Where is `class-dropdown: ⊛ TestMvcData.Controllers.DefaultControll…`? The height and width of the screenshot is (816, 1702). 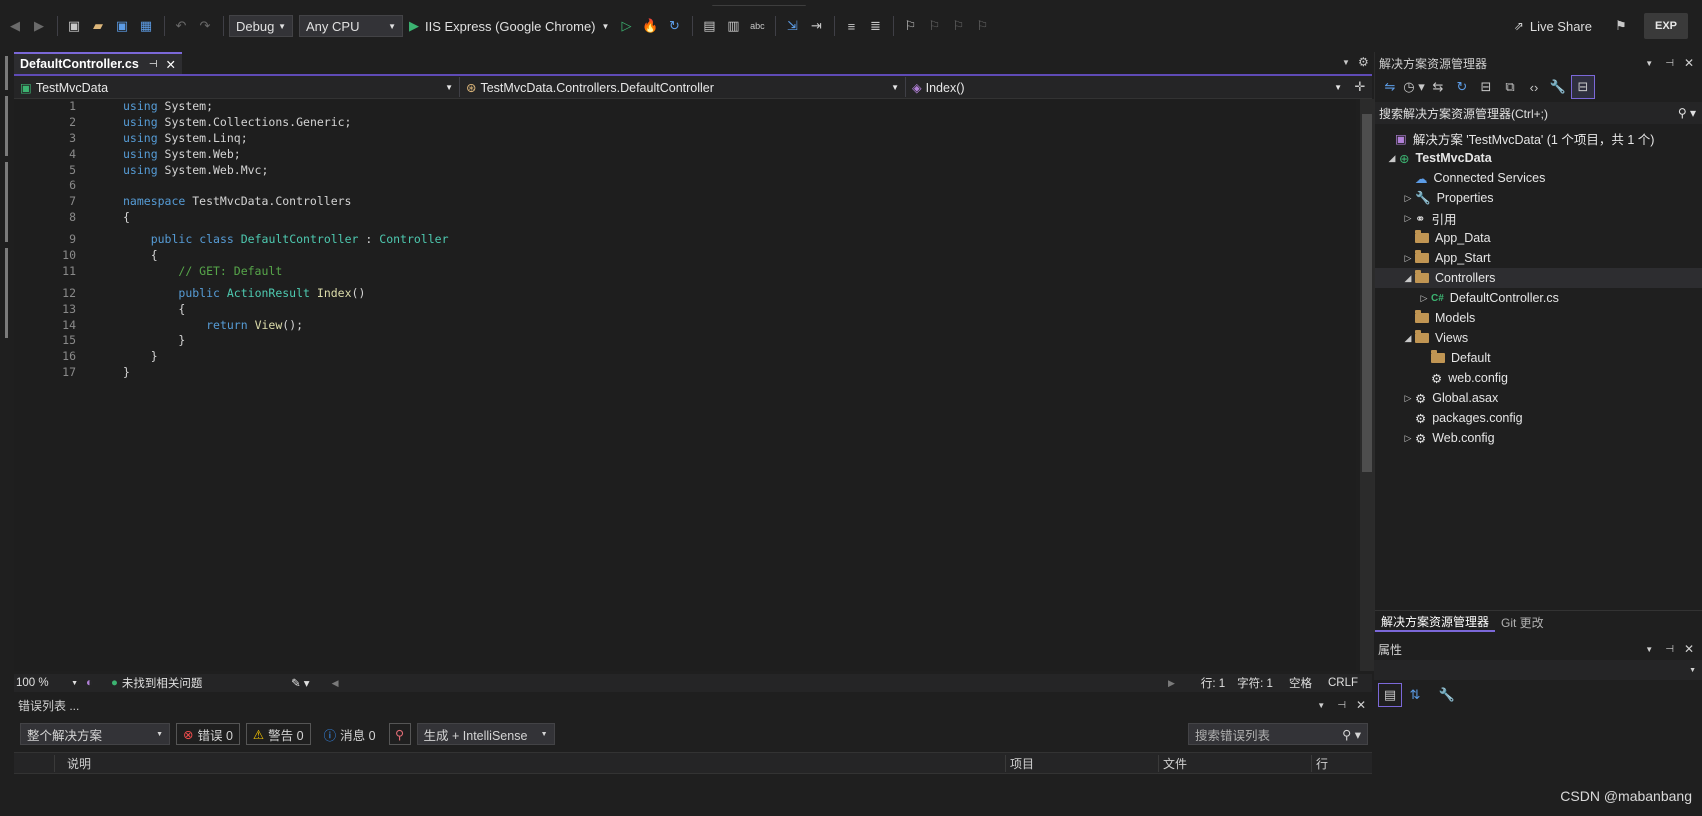
class-dropdown: ⊛ TestMvcData.Controllers.DefaultControll… is located at coordinates (683, 87).